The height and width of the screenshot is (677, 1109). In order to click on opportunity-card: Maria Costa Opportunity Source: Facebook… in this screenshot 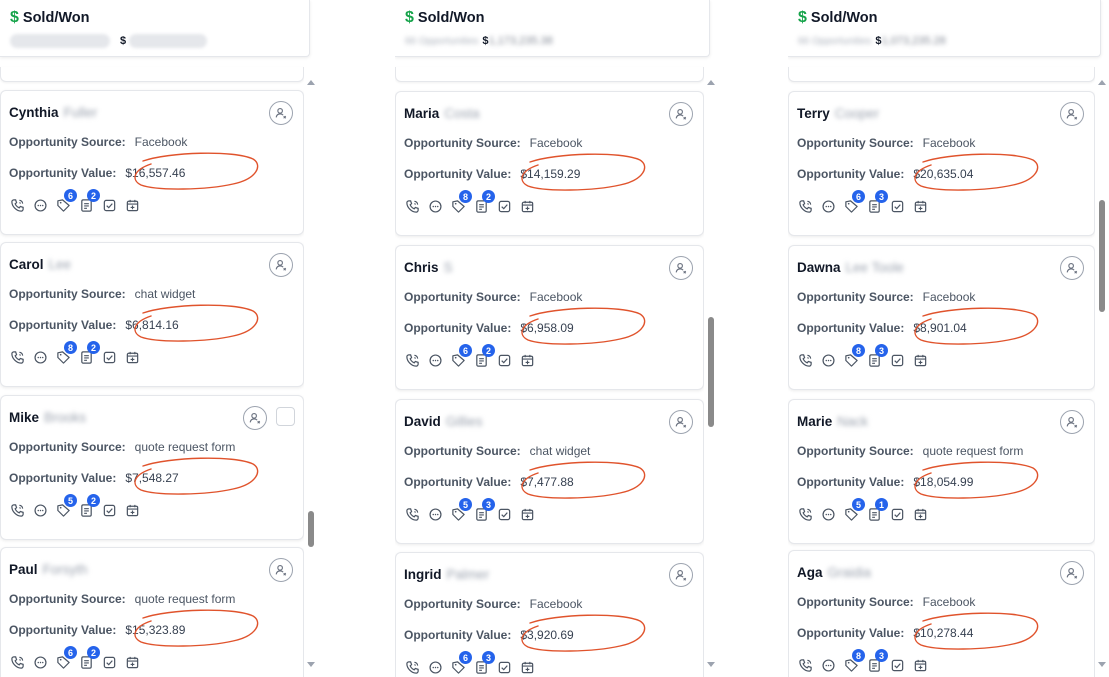, I will do `click(549, 163)`.